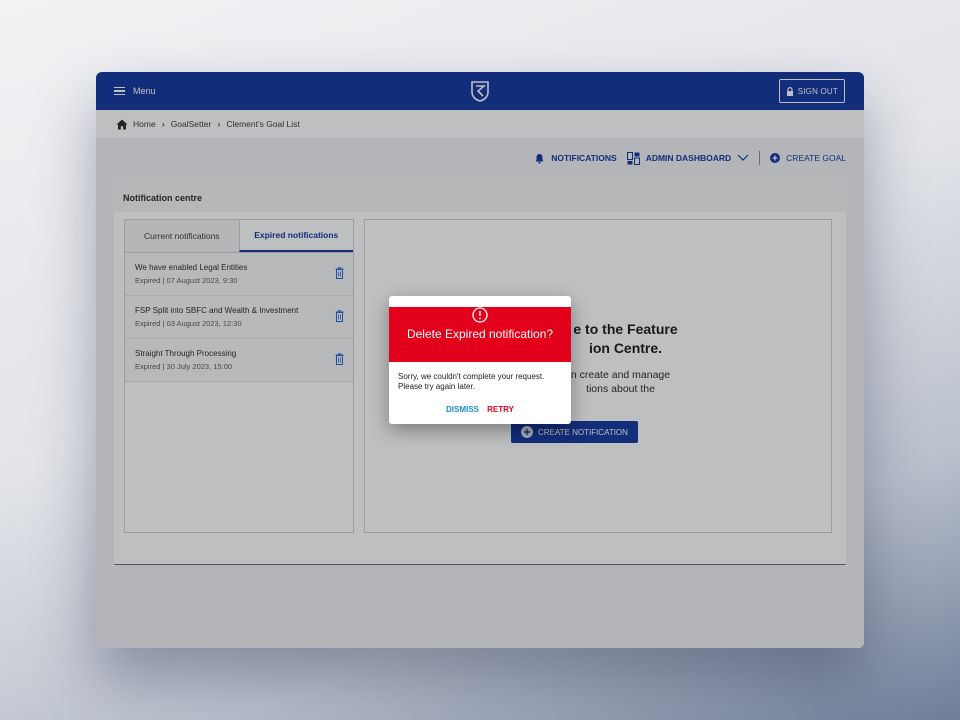 This screenshot has height=720, width=960. Describe the element at coordinates (462, 409) in the screenshot. I see `dismiss-button: DISMISS` at that location.